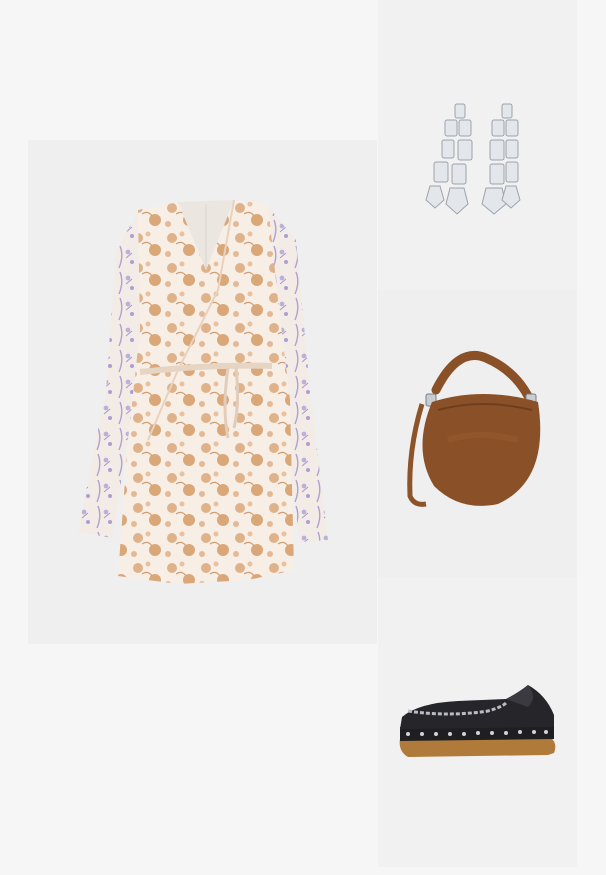 The image size is (606, 875). I want to click on clog-product-tile, so click(477, 722).